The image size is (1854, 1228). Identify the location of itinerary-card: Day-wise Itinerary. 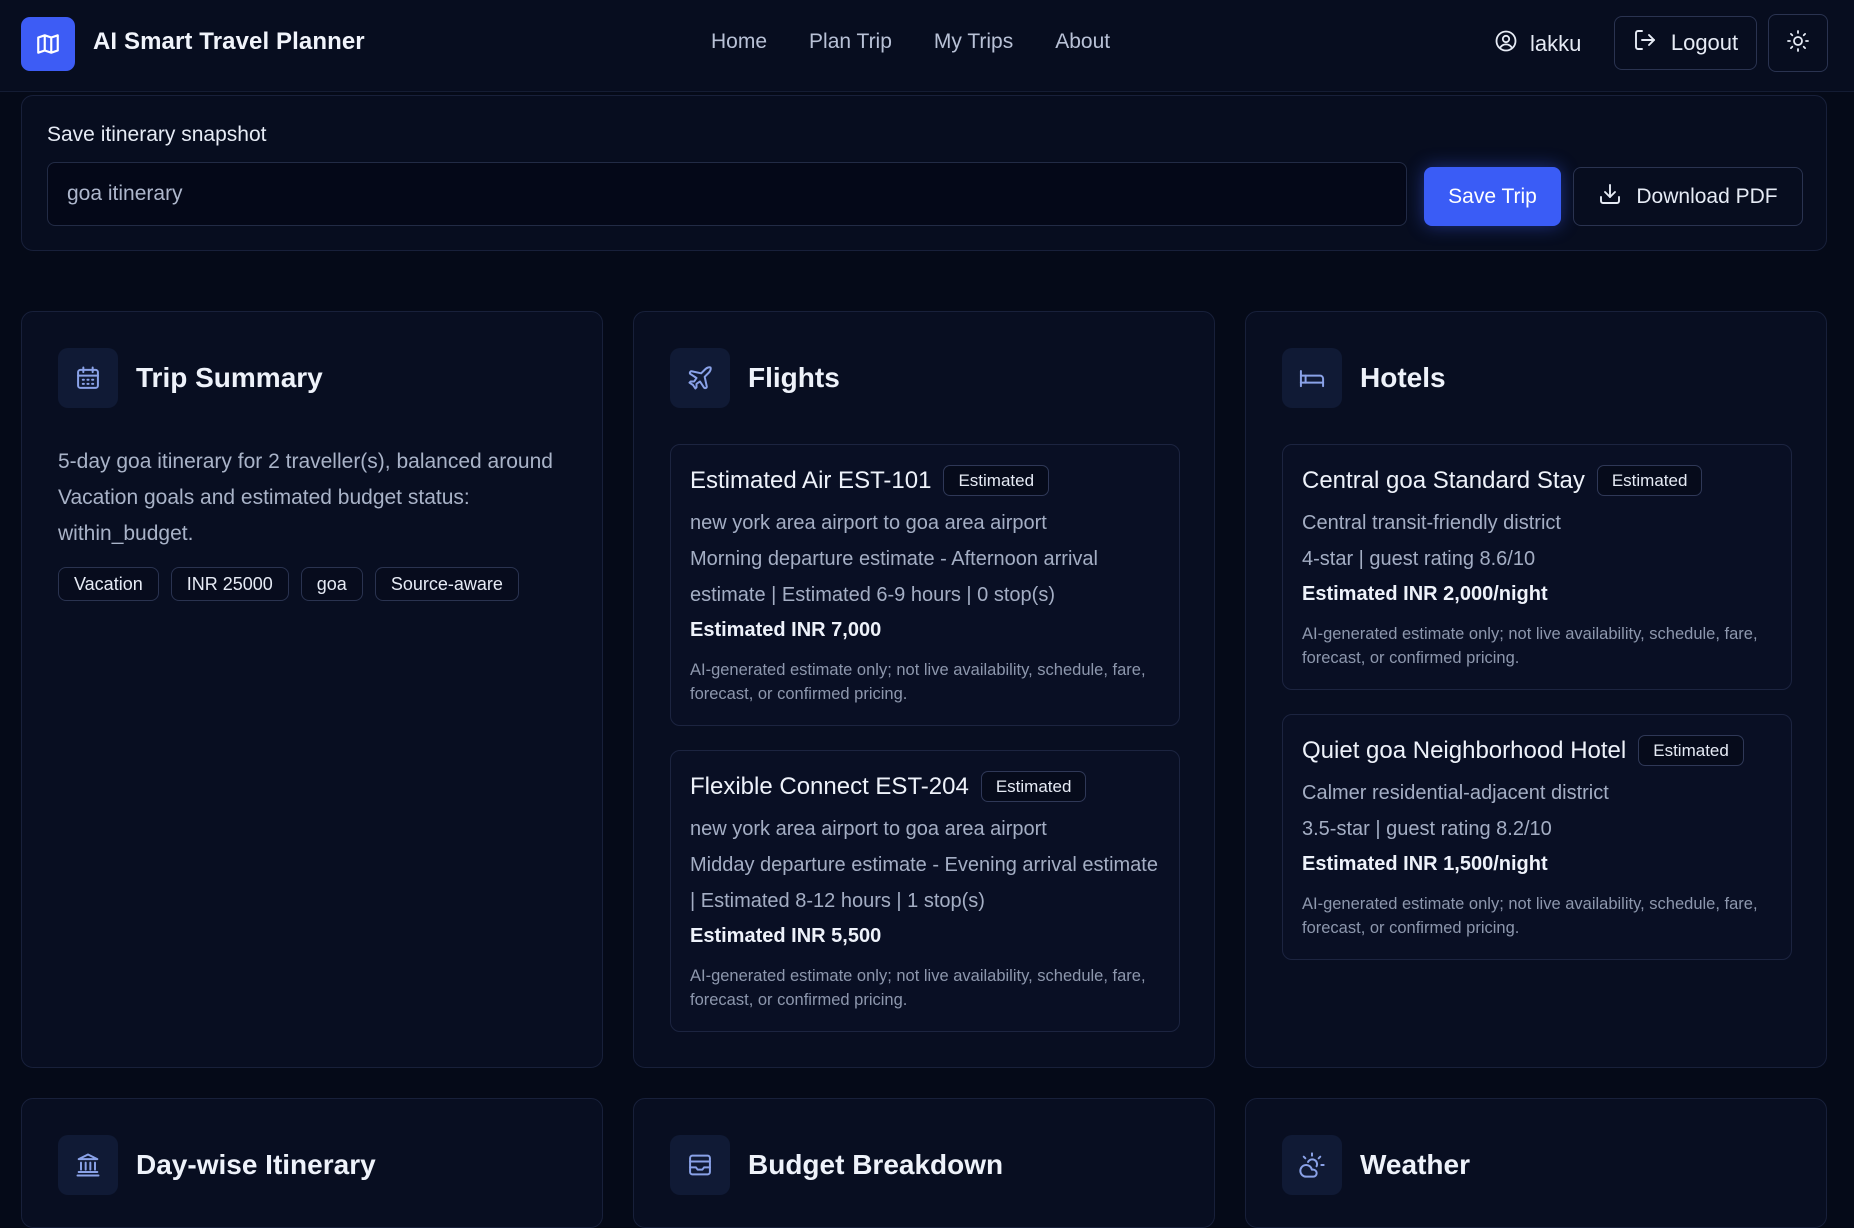
(312, 1163).